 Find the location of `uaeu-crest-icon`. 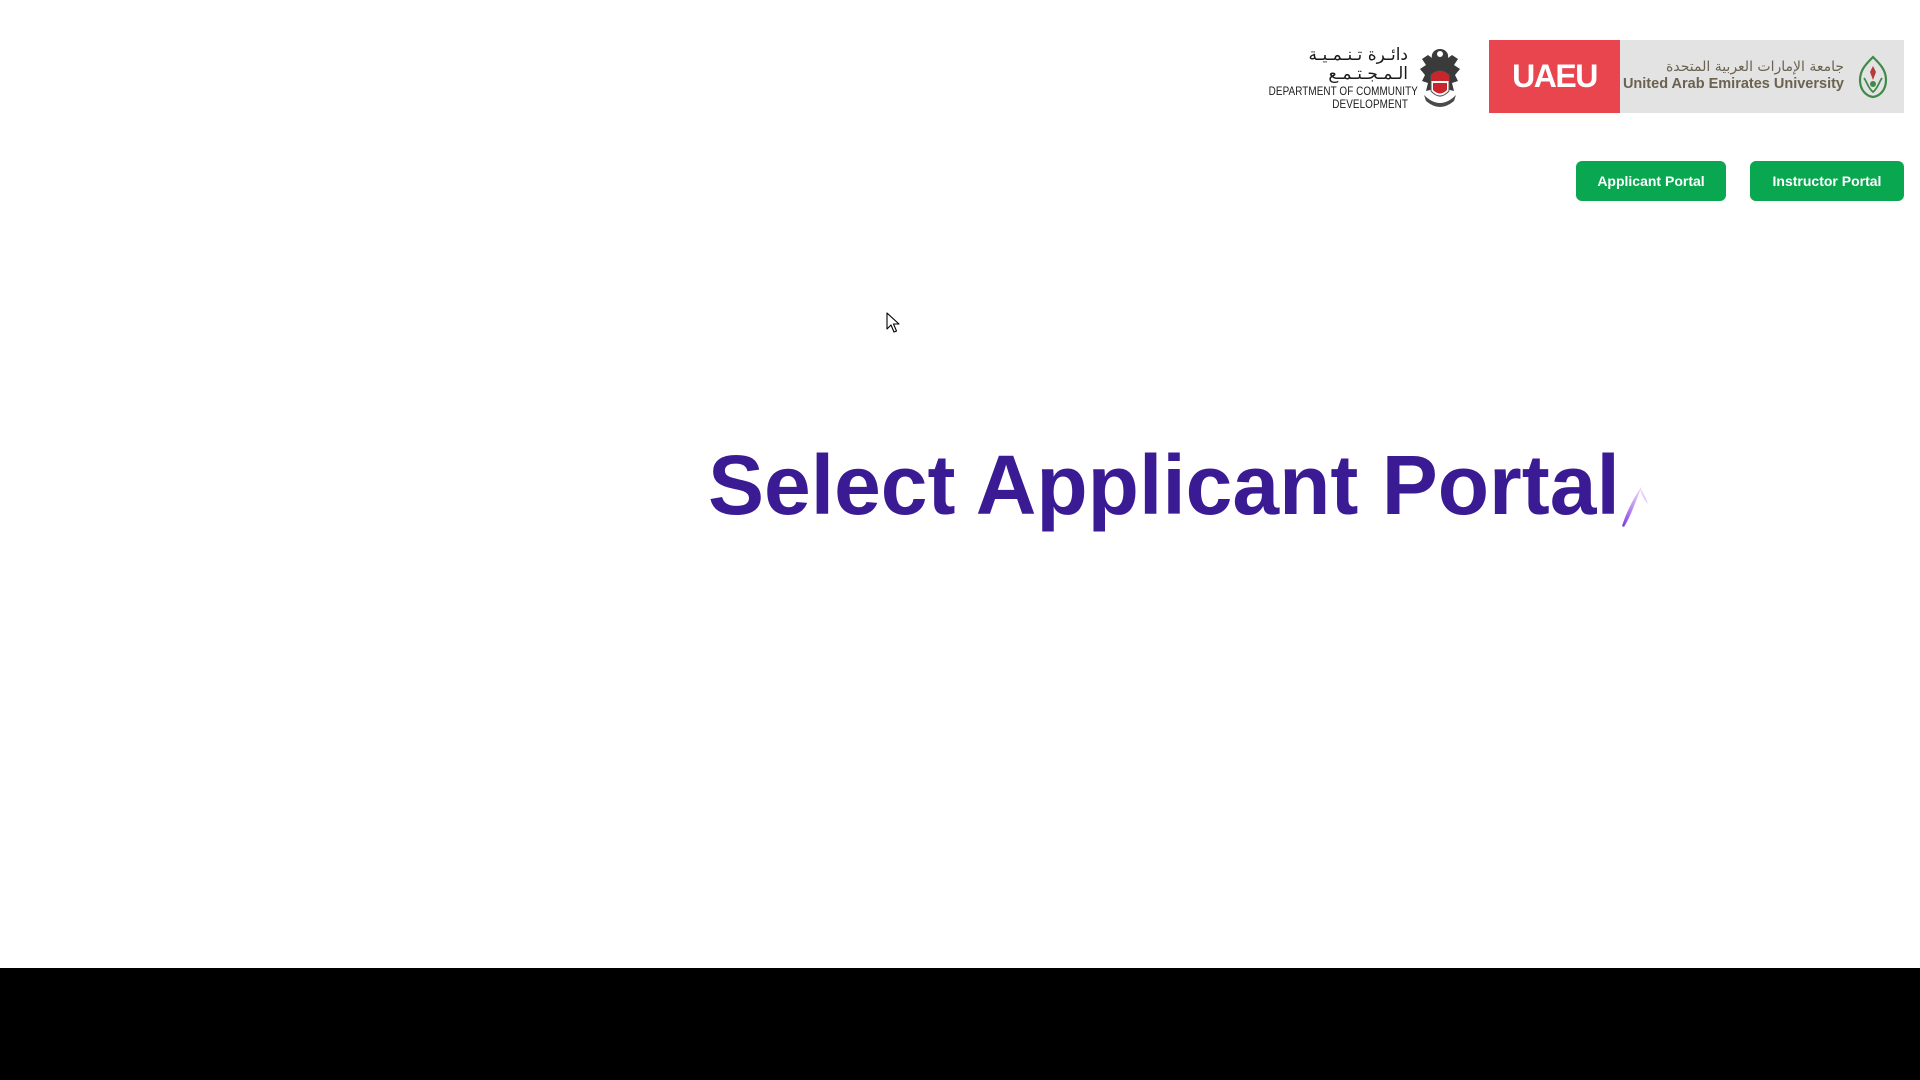

uaeu-crest-icon is located at coordinates (1873, 76).